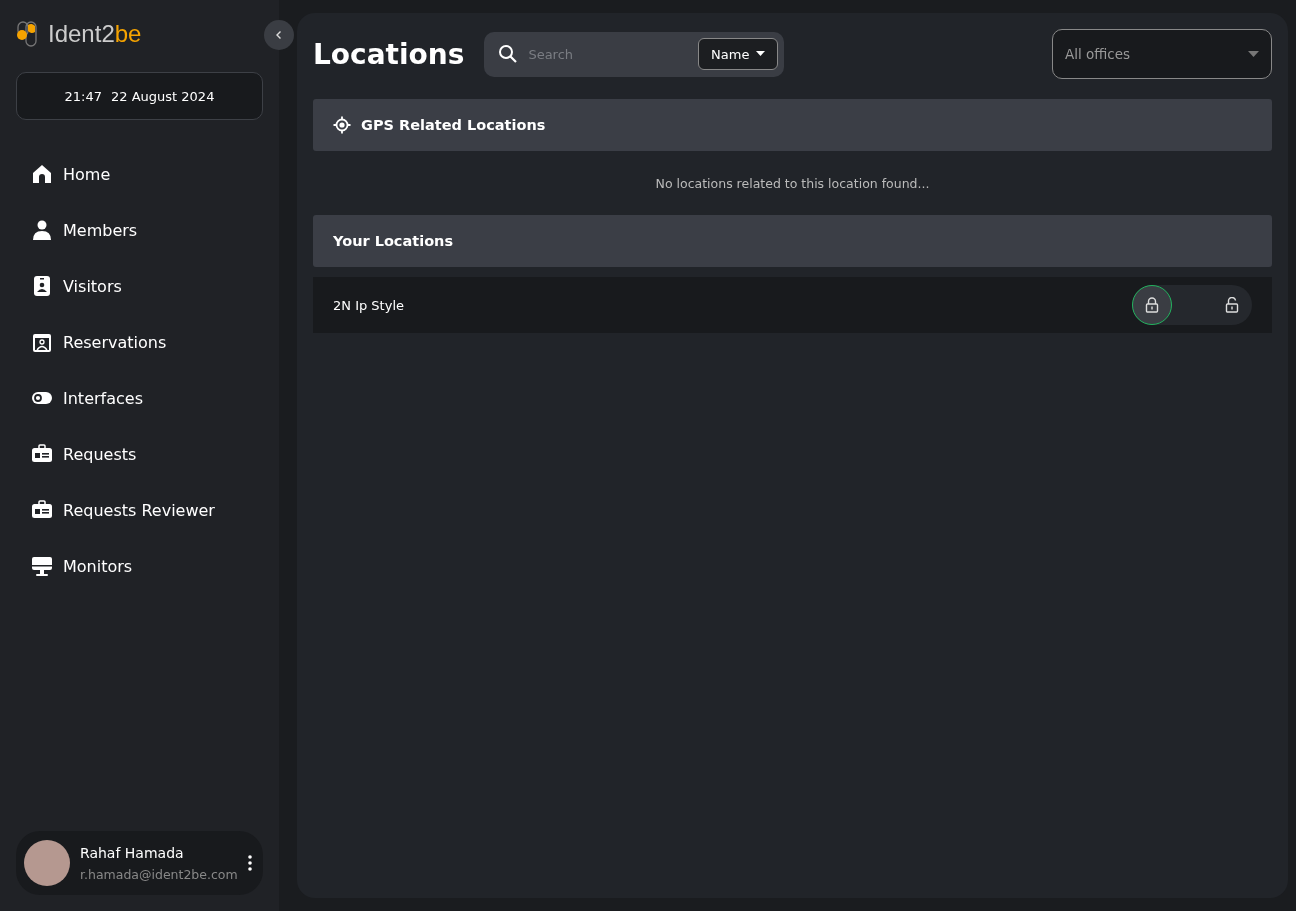 The width and height of the screenshot is (1296, 911). I want to click on clock-time: 21:47, so click(83, 96).